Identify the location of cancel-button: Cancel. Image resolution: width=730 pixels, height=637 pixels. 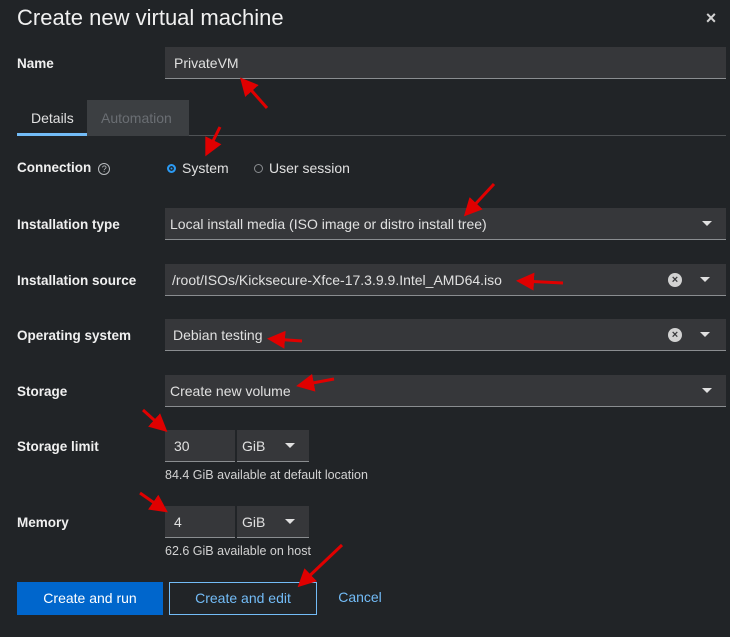
(360, 598).